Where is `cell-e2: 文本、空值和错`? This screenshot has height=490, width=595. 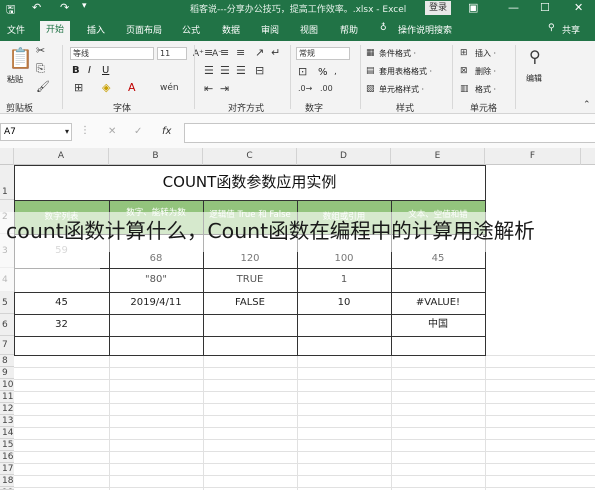
cell-e2: 文本、空值和错 is located at coordinates (438, 217).